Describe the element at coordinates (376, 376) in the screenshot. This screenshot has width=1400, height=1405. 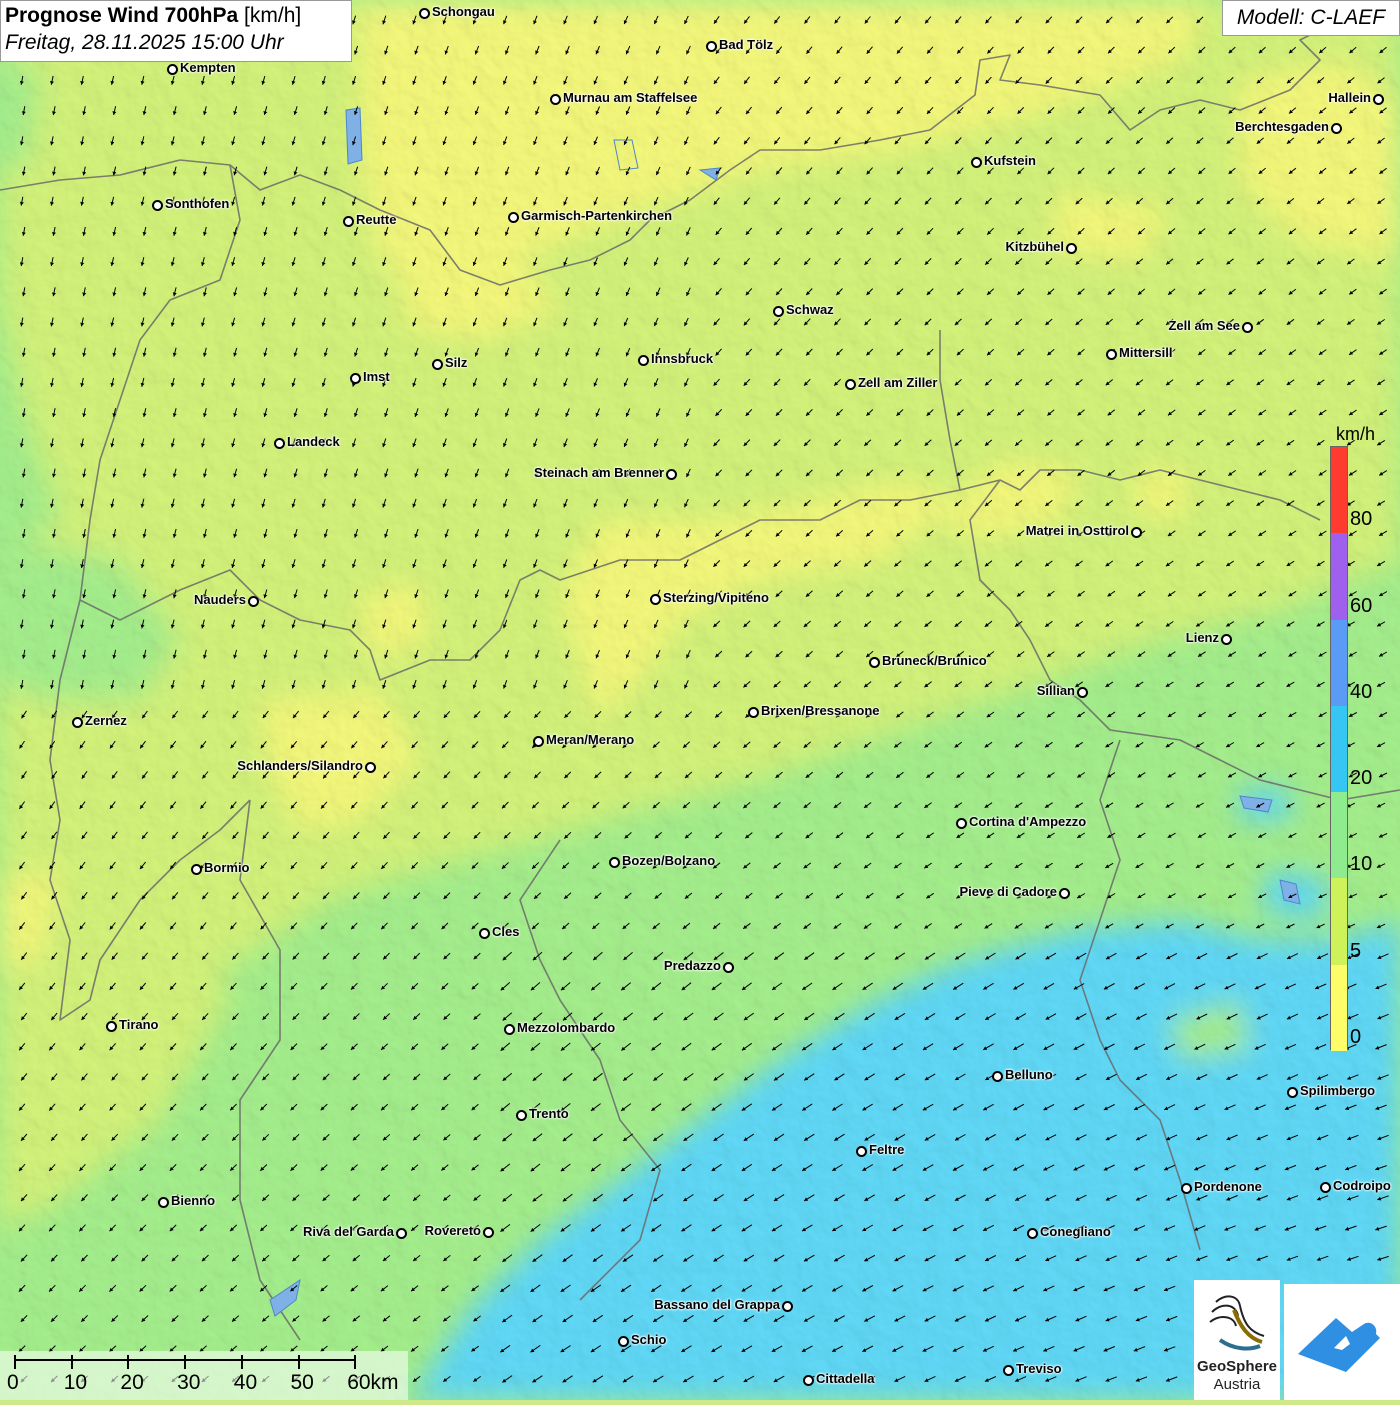
I see `city-label: Imst` at that location.